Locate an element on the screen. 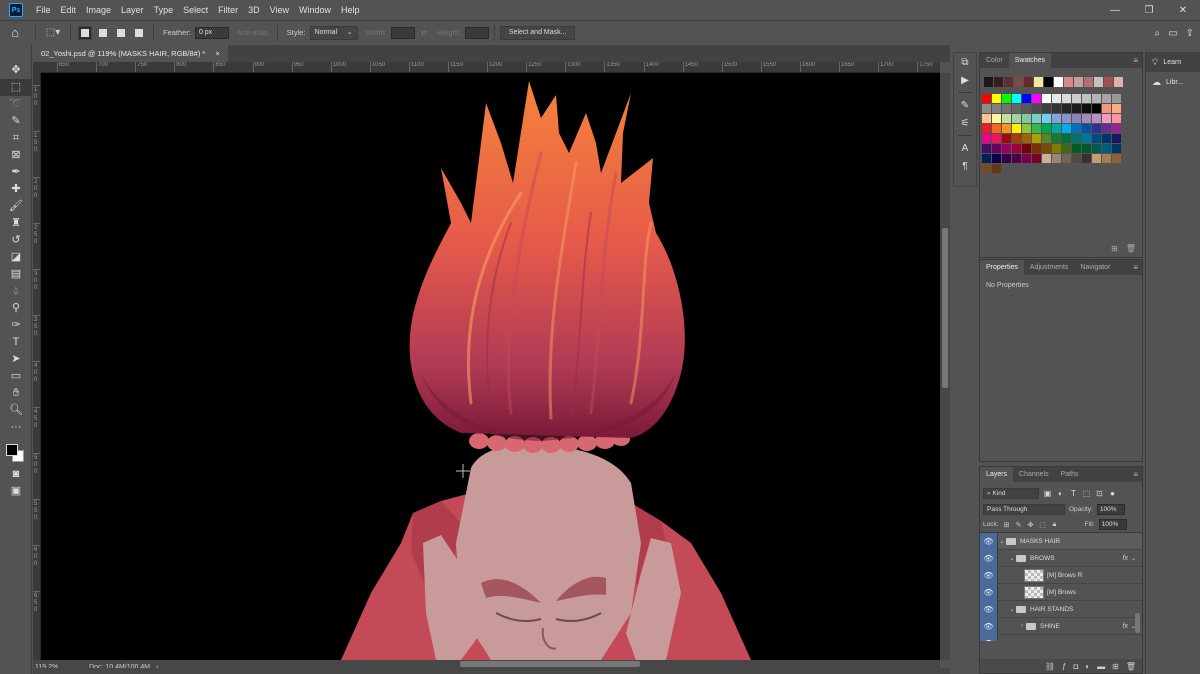  type-tool-icon: T is located at coordinates (16, 342).